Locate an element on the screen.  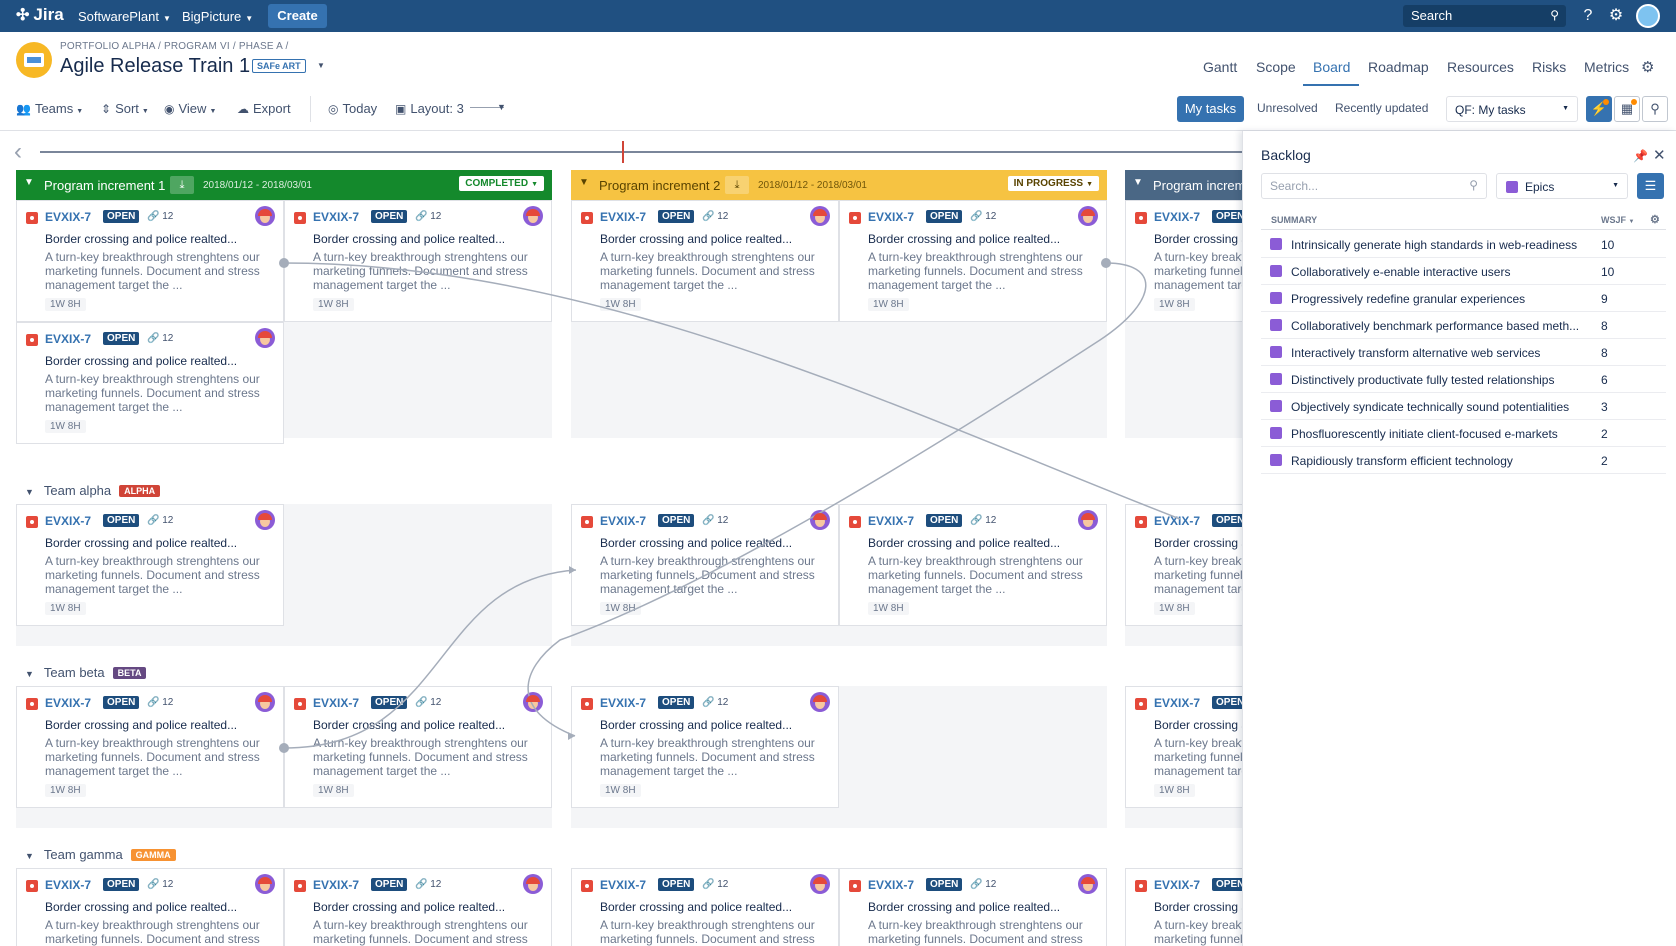
today-button: ◎ Today is located at coordinates (352, 108).